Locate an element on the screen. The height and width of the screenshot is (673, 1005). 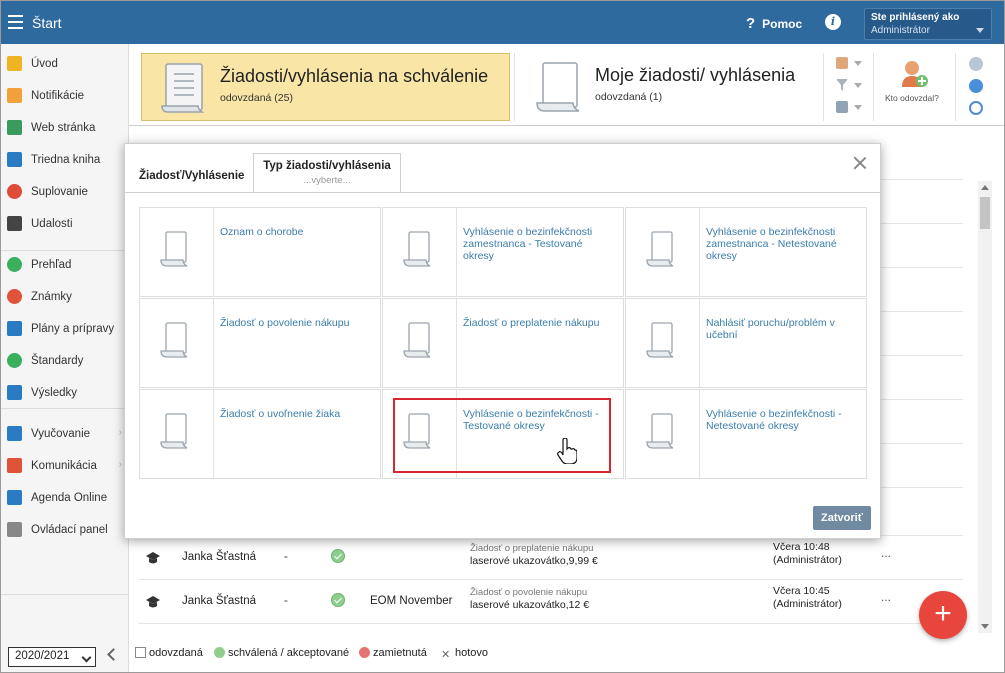
funnel-filter-button is located at coordinates (850, 86).